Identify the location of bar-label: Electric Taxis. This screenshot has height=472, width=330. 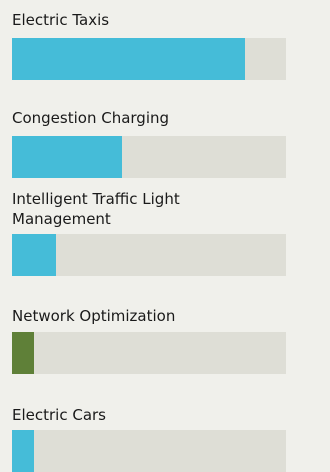
(61, 20).